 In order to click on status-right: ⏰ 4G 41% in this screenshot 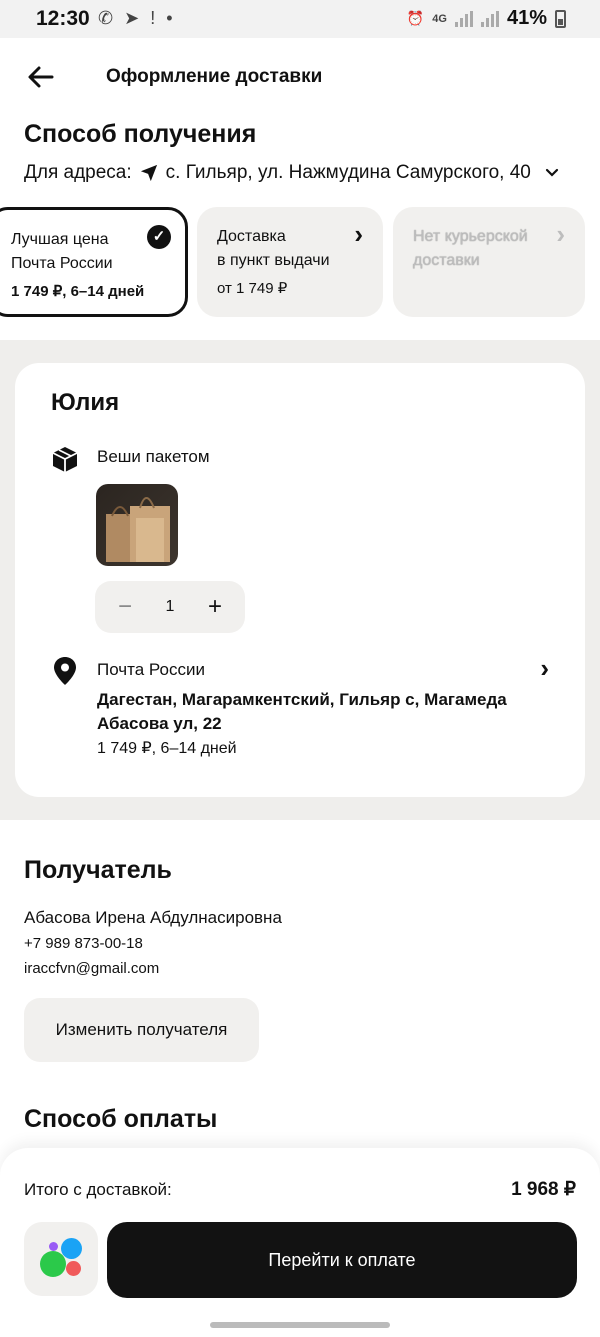, I will do `click(486, 18)`.